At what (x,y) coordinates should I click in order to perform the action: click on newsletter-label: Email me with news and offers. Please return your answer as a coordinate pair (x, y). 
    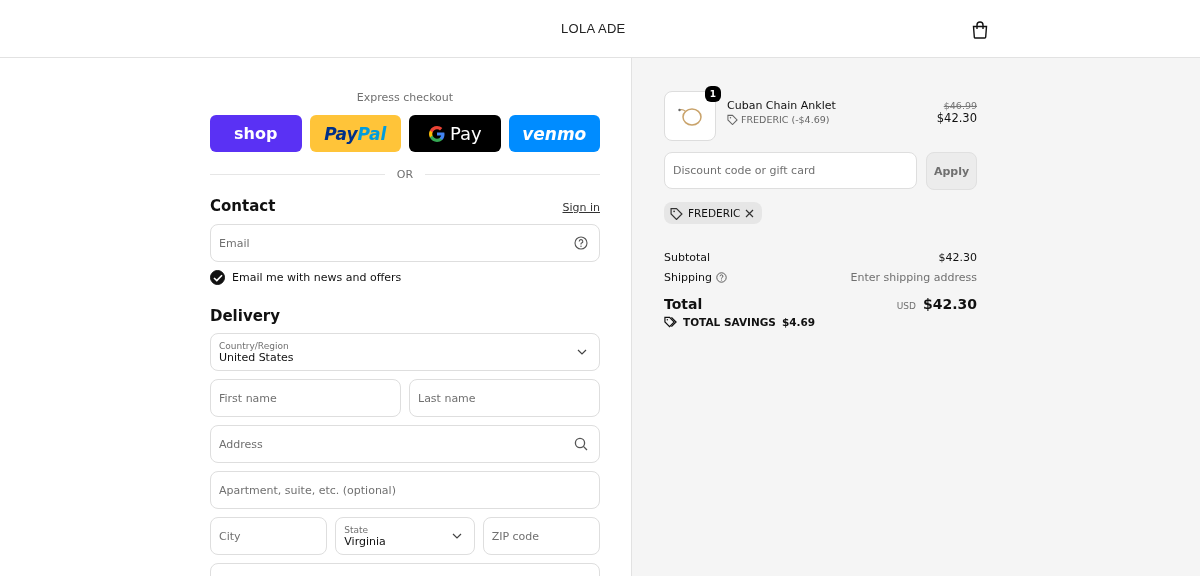
    Looking at the image, I should click on (317, 277).